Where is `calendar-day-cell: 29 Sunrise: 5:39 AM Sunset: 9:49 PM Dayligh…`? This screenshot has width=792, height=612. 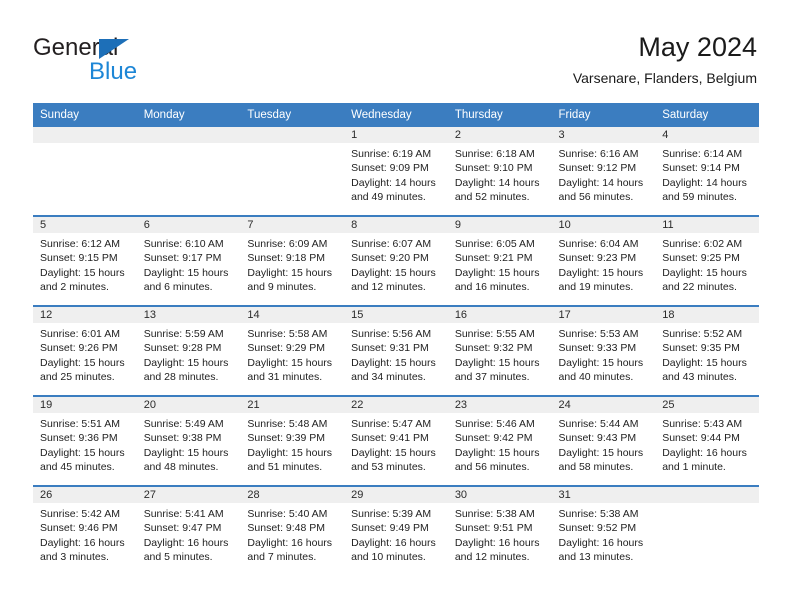
calendar-day-cell: 29 Sunrise: 5:39 AM Sunset: 9:49 PM Dayligh… is located at coordinates (396, 530).